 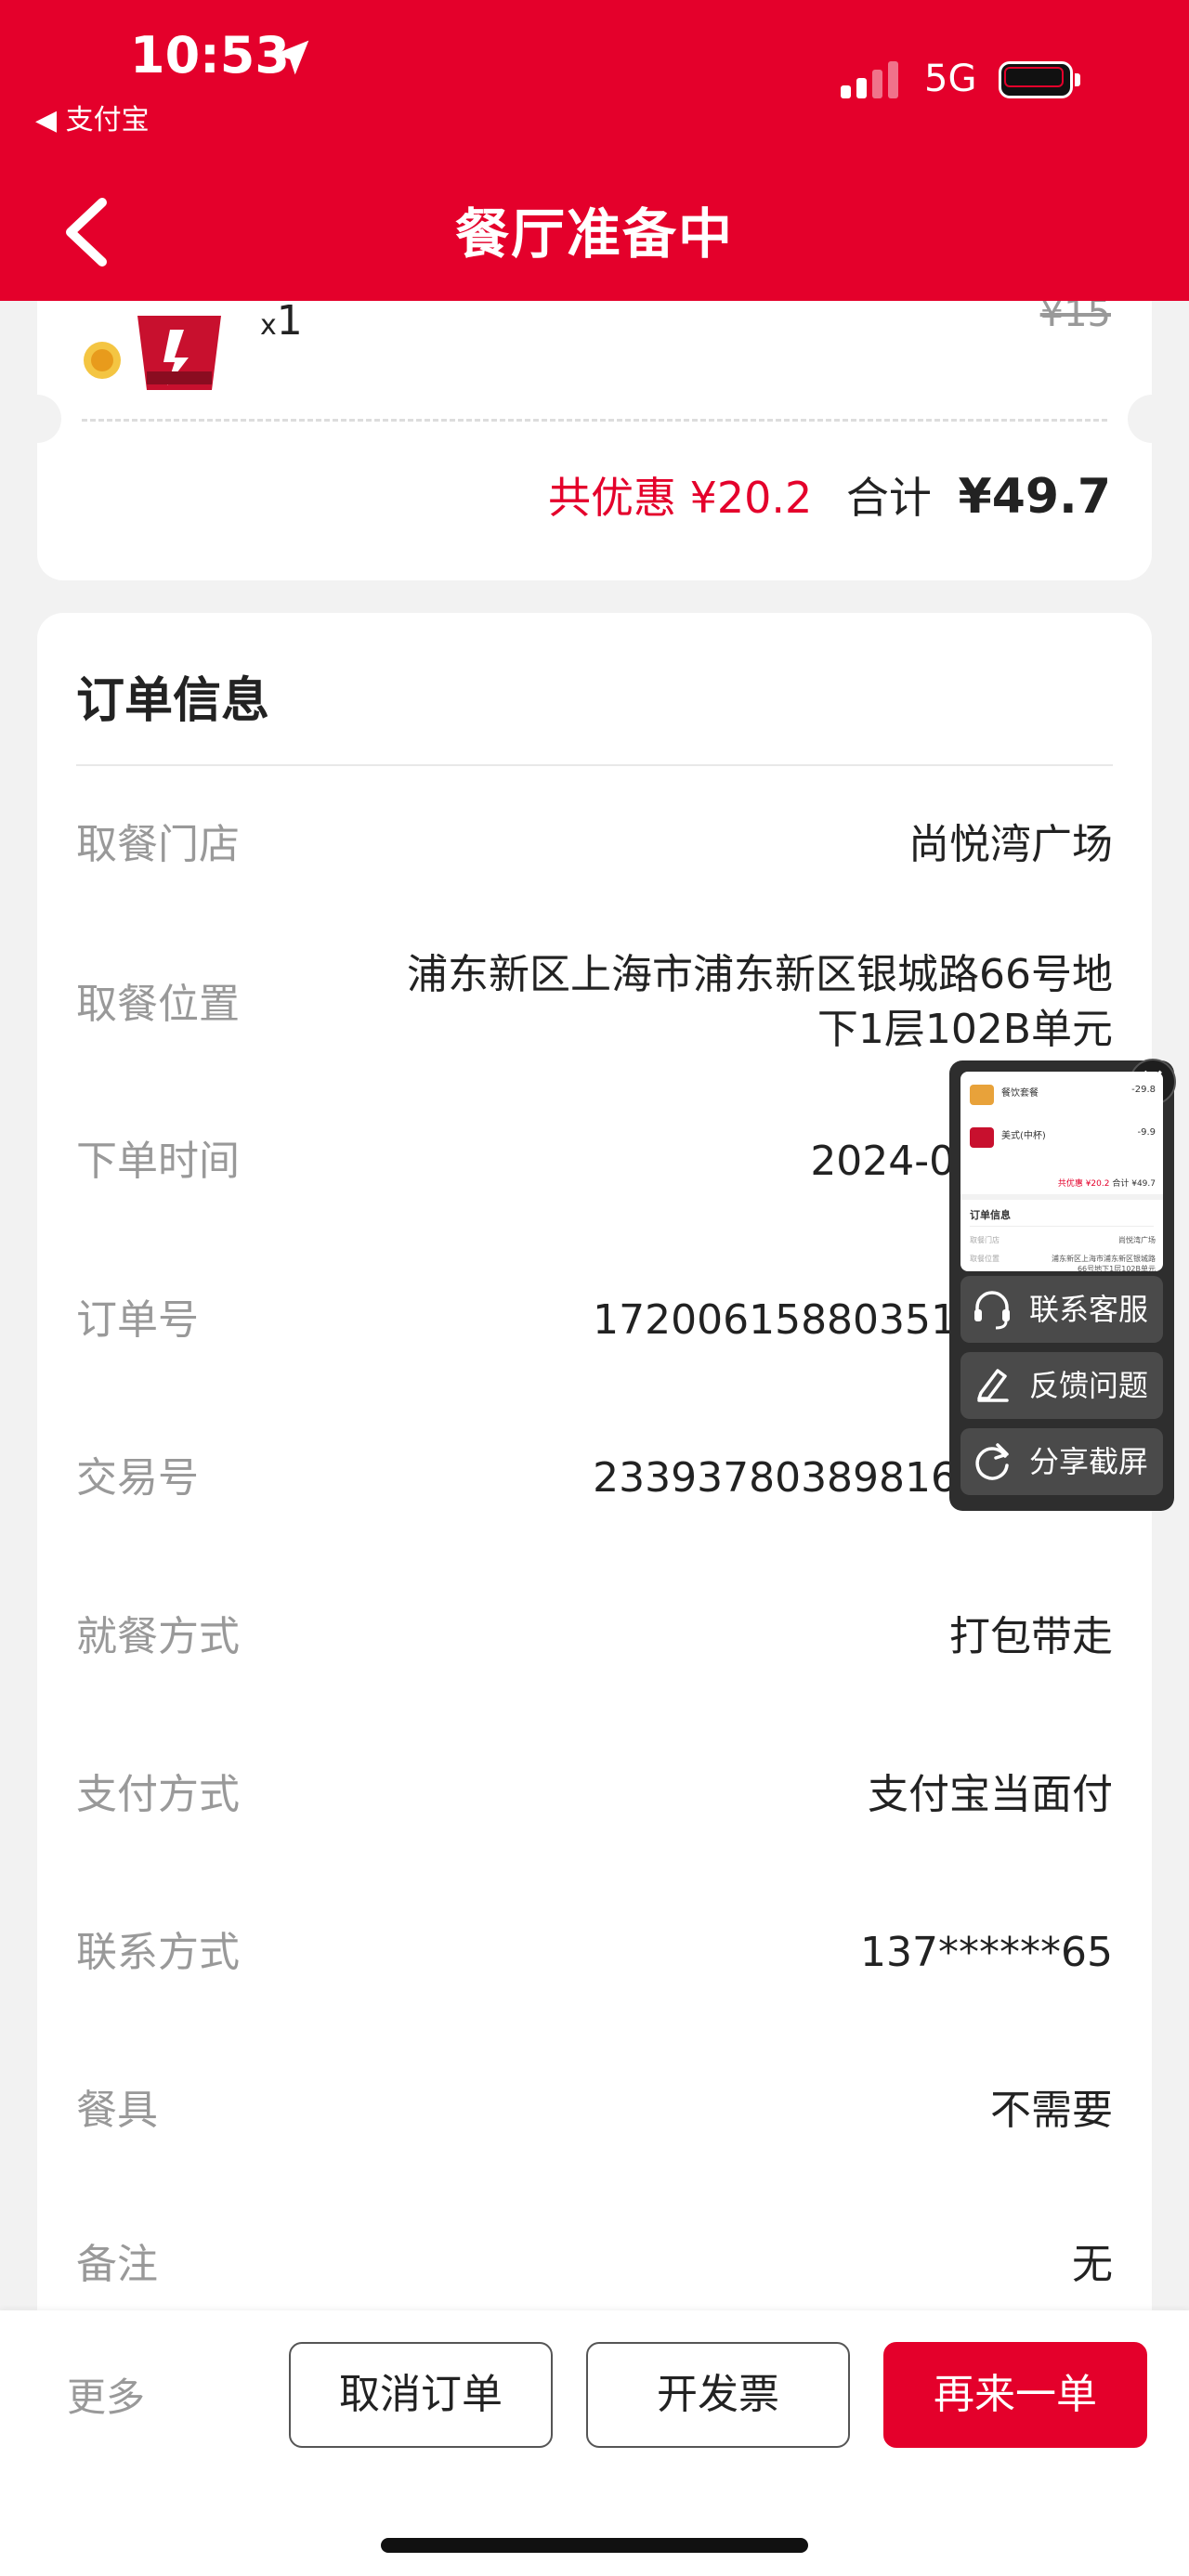 What do you see at coordinates (158, 1161) in the screenshot?
I see `info-label: 下单时间` at bounding box center [158, 1161].